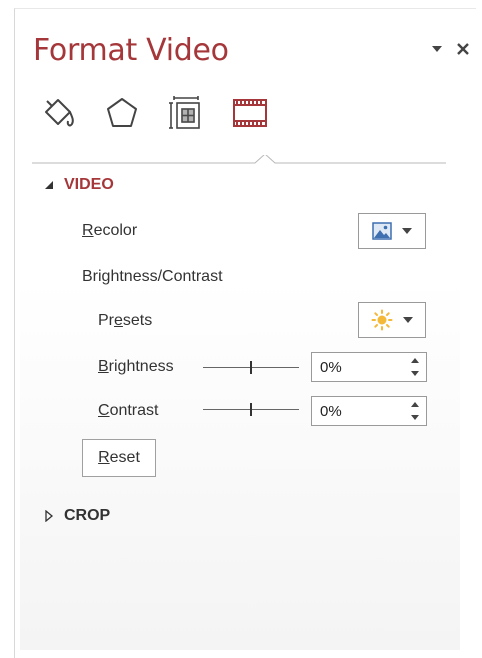  I want to click on brightness-accel: B, so click(103, 366).